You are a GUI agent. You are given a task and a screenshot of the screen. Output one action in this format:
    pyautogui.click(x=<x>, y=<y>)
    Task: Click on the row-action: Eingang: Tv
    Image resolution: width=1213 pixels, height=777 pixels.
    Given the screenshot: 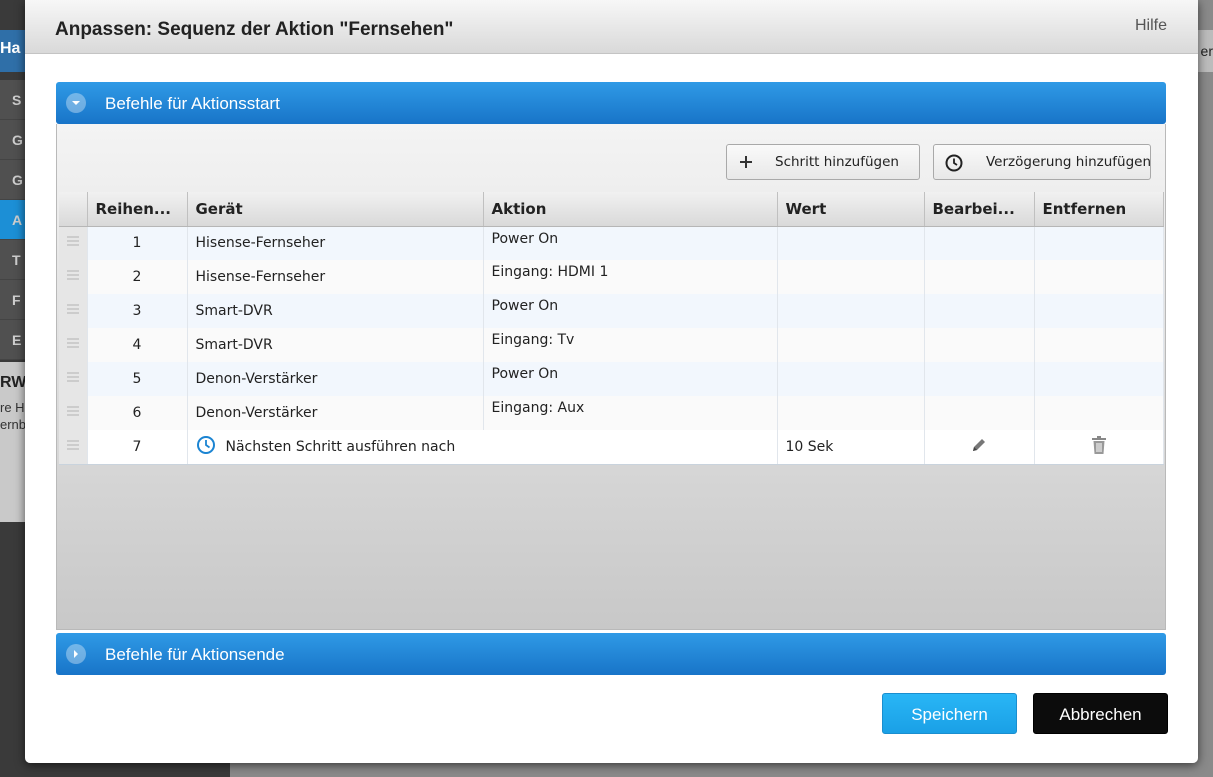 What is the action you would take?
    pyautogui.click(x=630, y=345)
    